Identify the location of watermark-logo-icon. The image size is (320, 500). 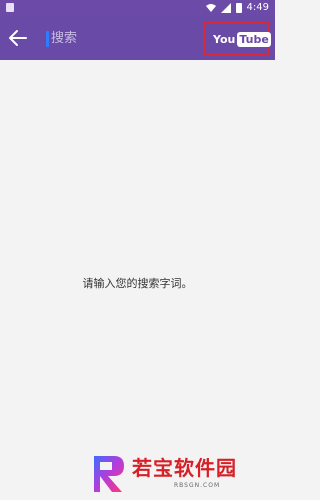
(109, 474).